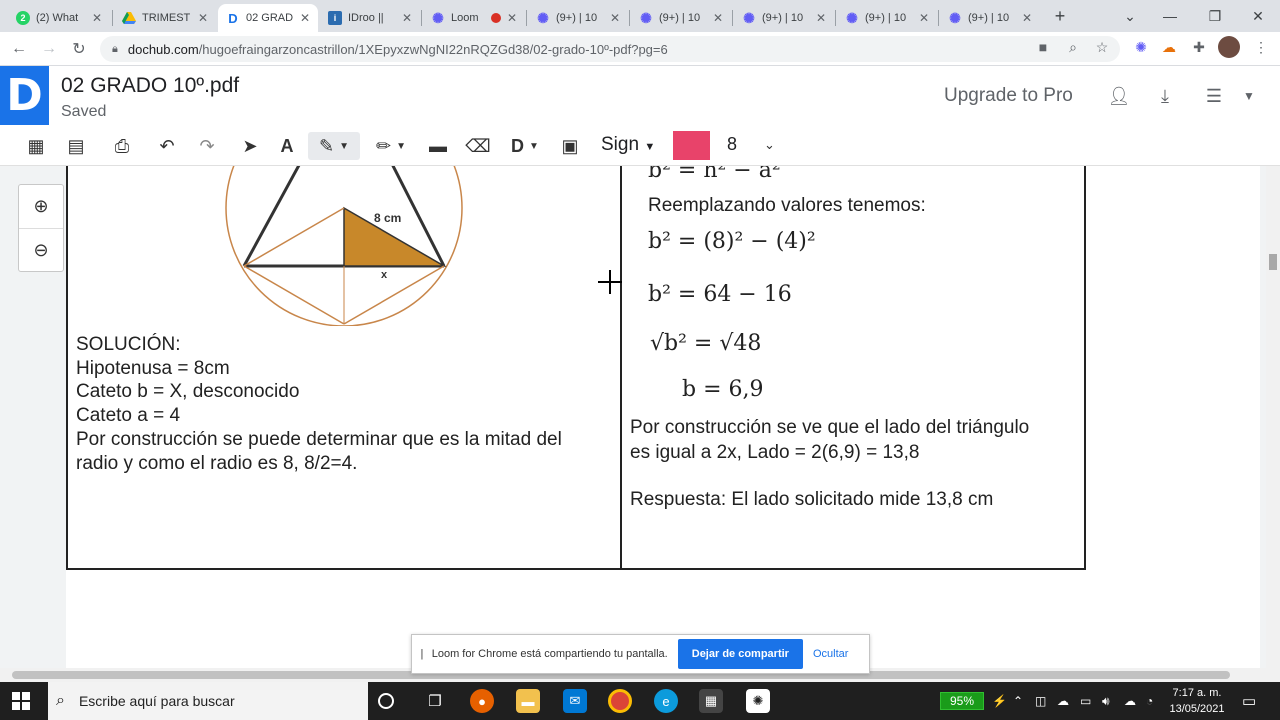 The image size is (1280, 720). Describe the element at coordinates (1215, 16) in the screenshot. I see `restore-button: ❐` at that location.